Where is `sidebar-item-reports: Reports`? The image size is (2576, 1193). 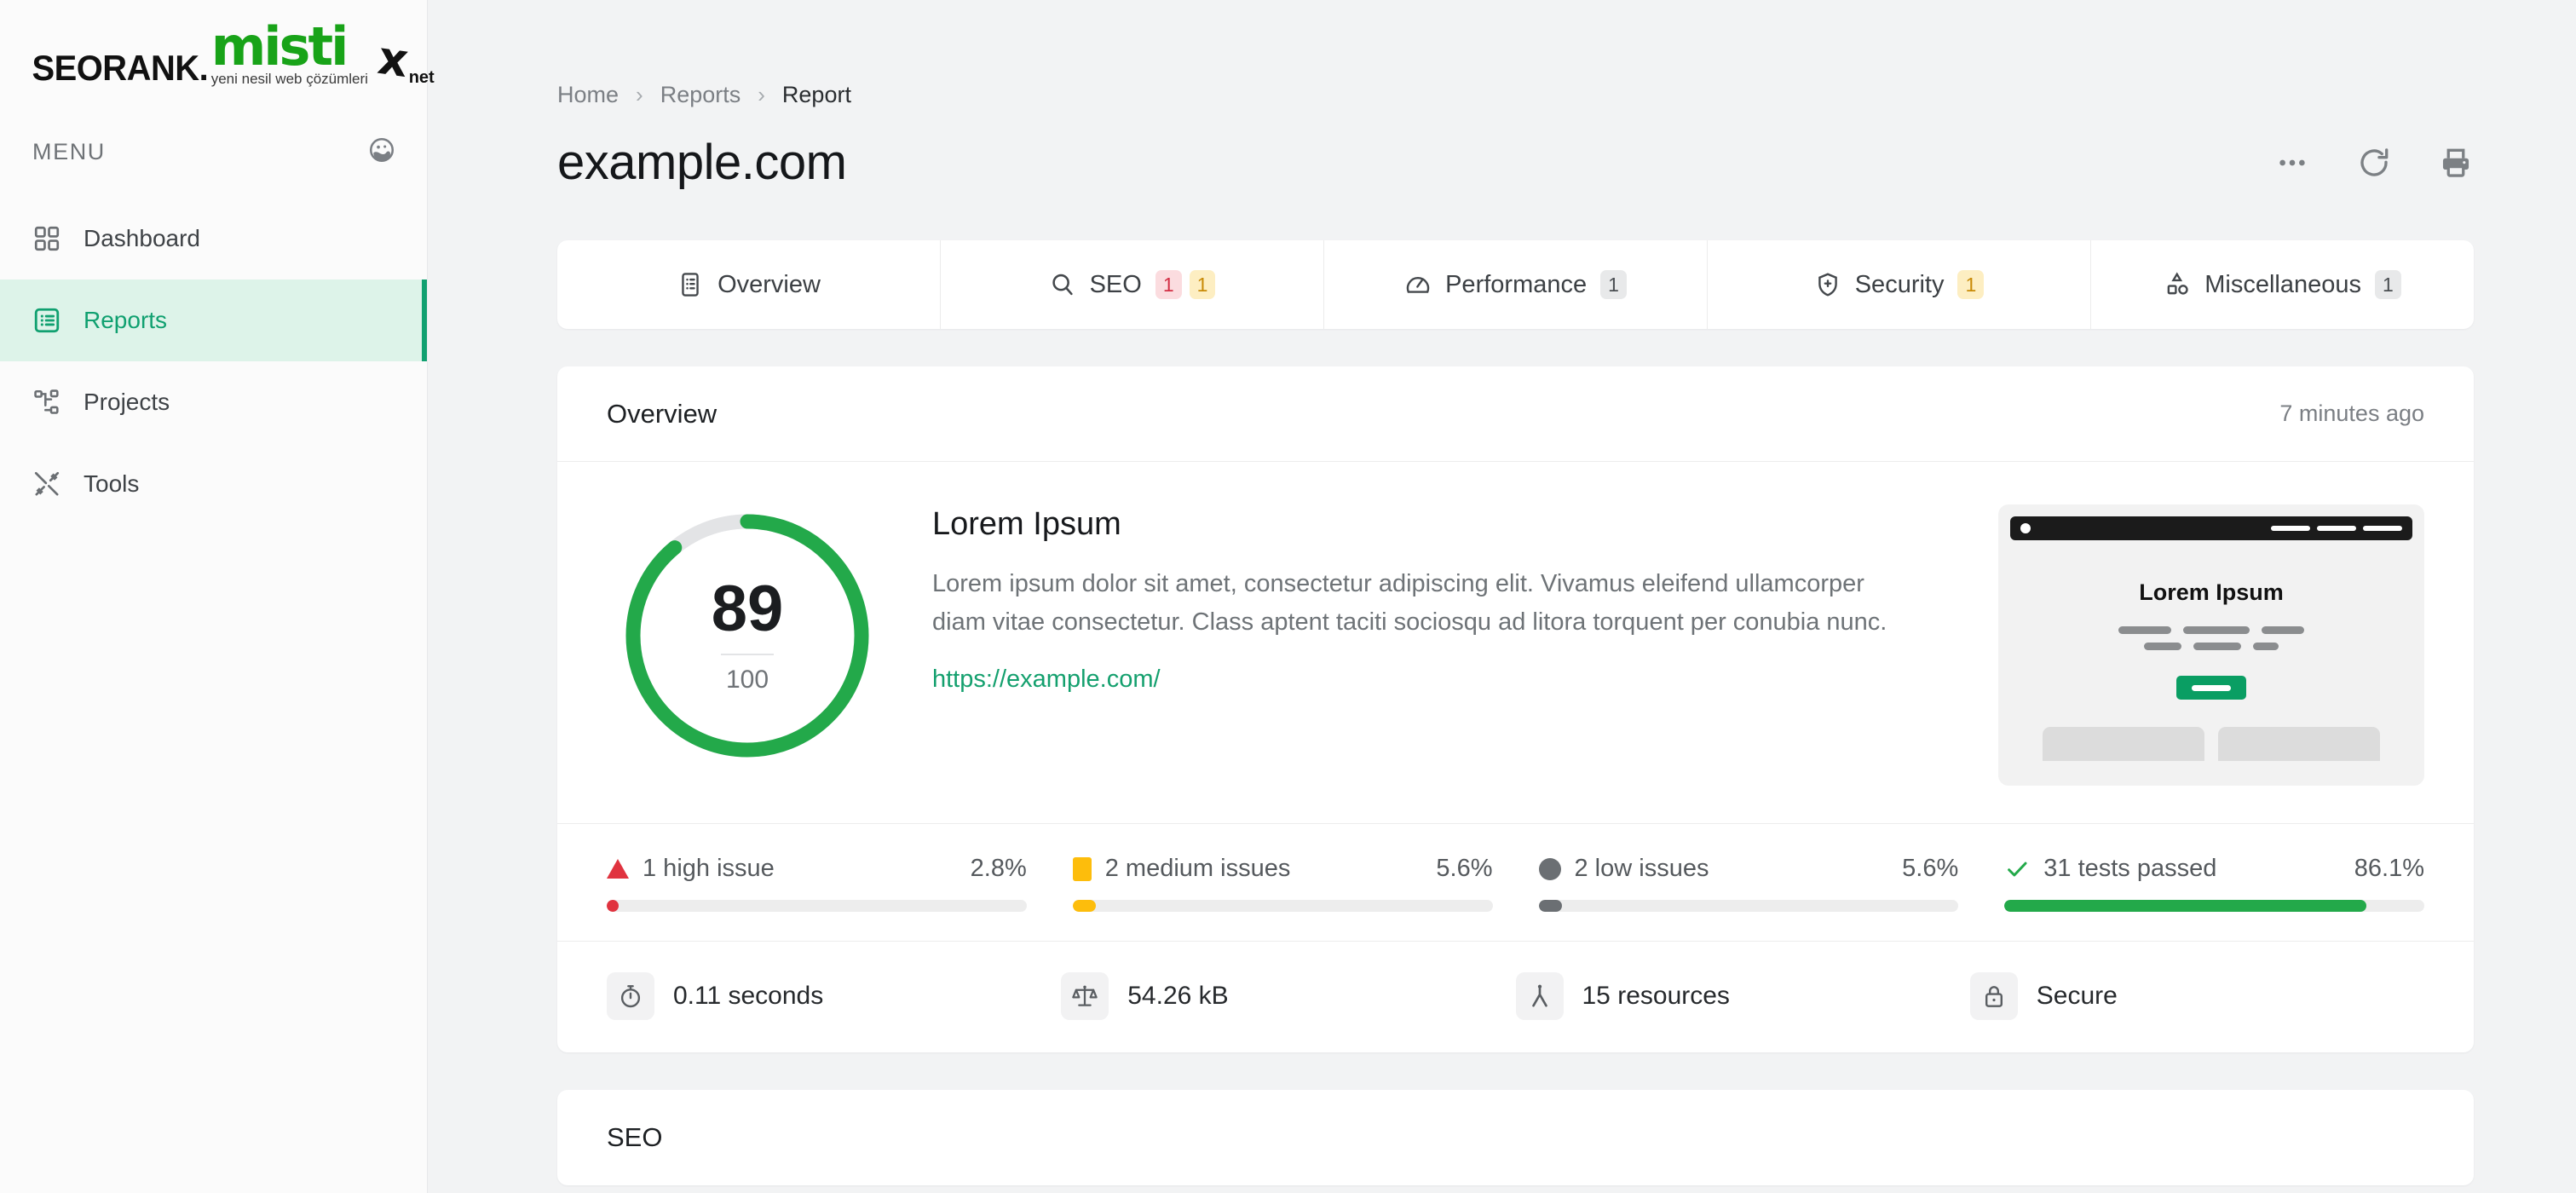 sidebar-item-reports: Reports is located at coordinates (213, 320).